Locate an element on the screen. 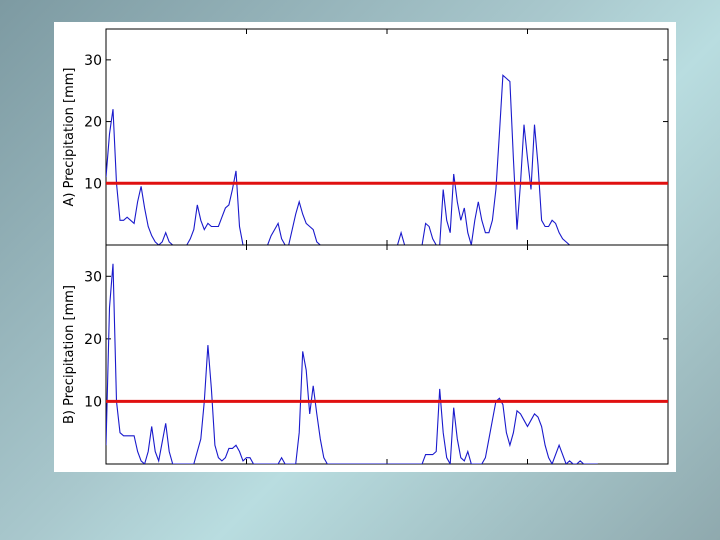 Image resolution: width=720 pixels, height=540 pixels. panel-b-ylabel: B) Precipitation [mm] is located at coordinates (69, 354).